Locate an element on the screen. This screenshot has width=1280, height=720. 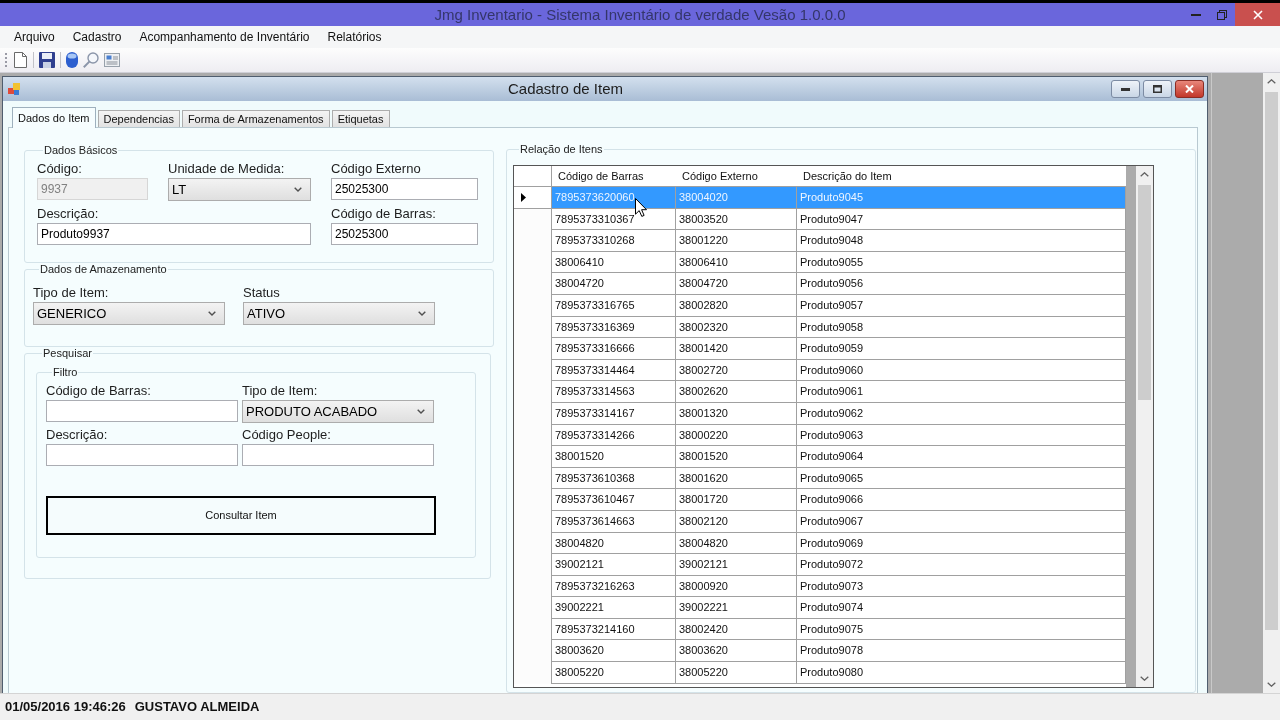
group-title: Pesquisar is located at coordinates (67, 353).